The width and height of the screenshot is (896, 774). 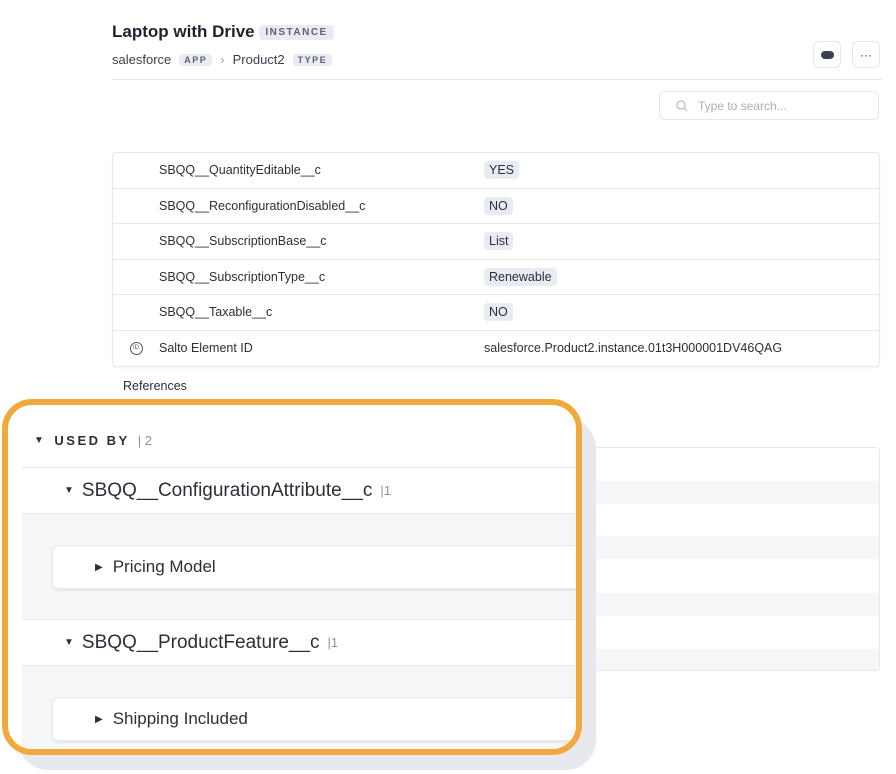 What do you see at coordinates (296, 33) in the screenshot?
I see `instance-badge: INSTANCE` at bounding box center [296, 33].